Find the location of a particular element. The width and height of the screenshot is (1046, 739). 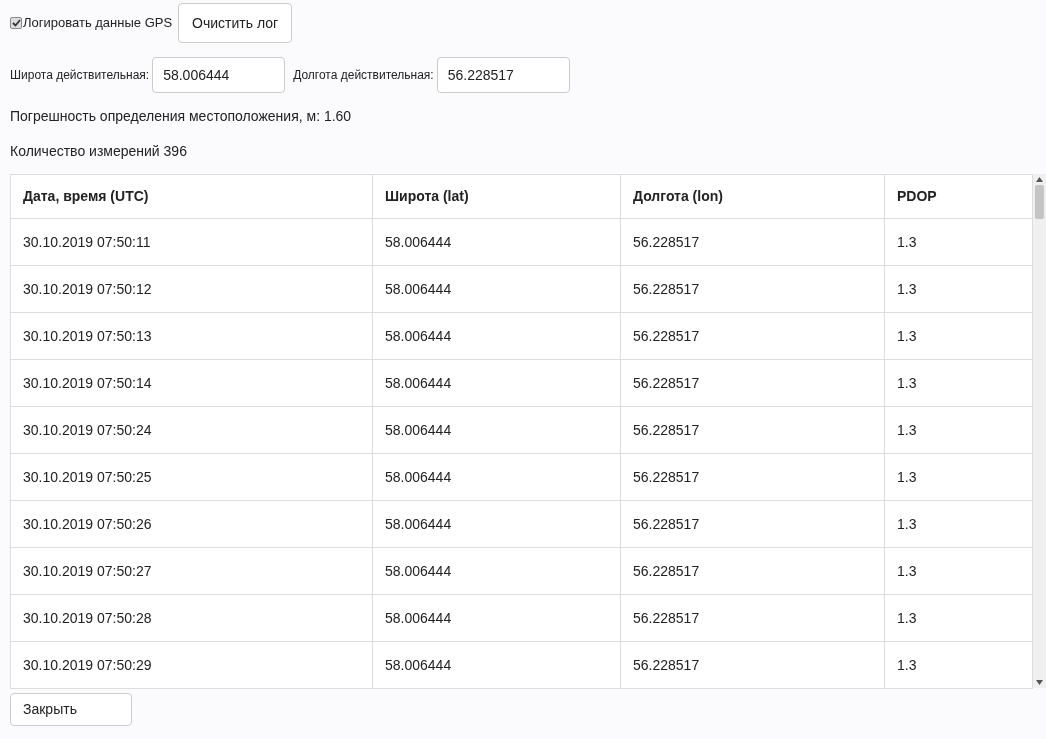

column-header: Долгота (lon) is located at coordinates (752, 196).